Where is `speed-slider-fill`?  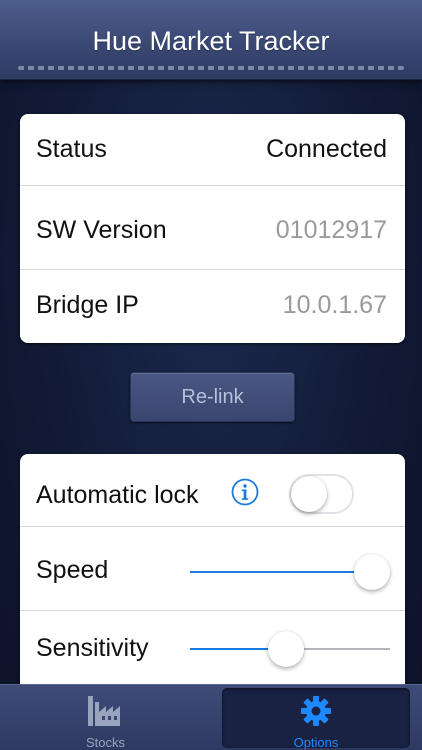
speed-slider-fill is located at coordinates (281, 572).